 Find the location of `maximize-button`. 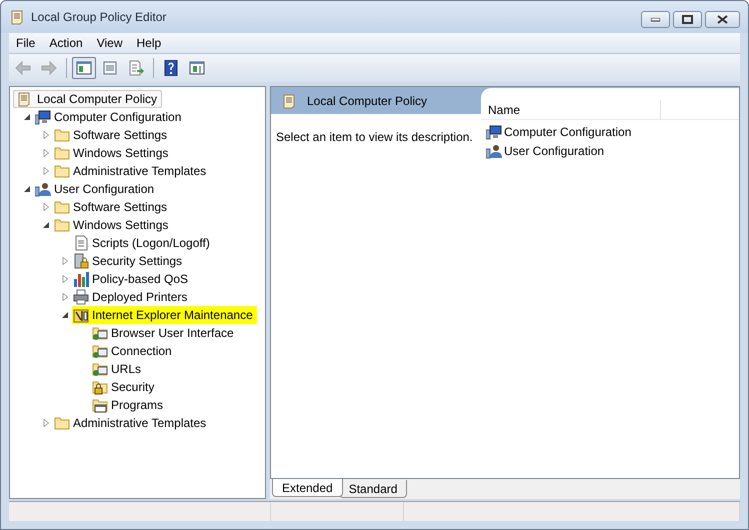

maximize-button is located at coordinates (687, 19).